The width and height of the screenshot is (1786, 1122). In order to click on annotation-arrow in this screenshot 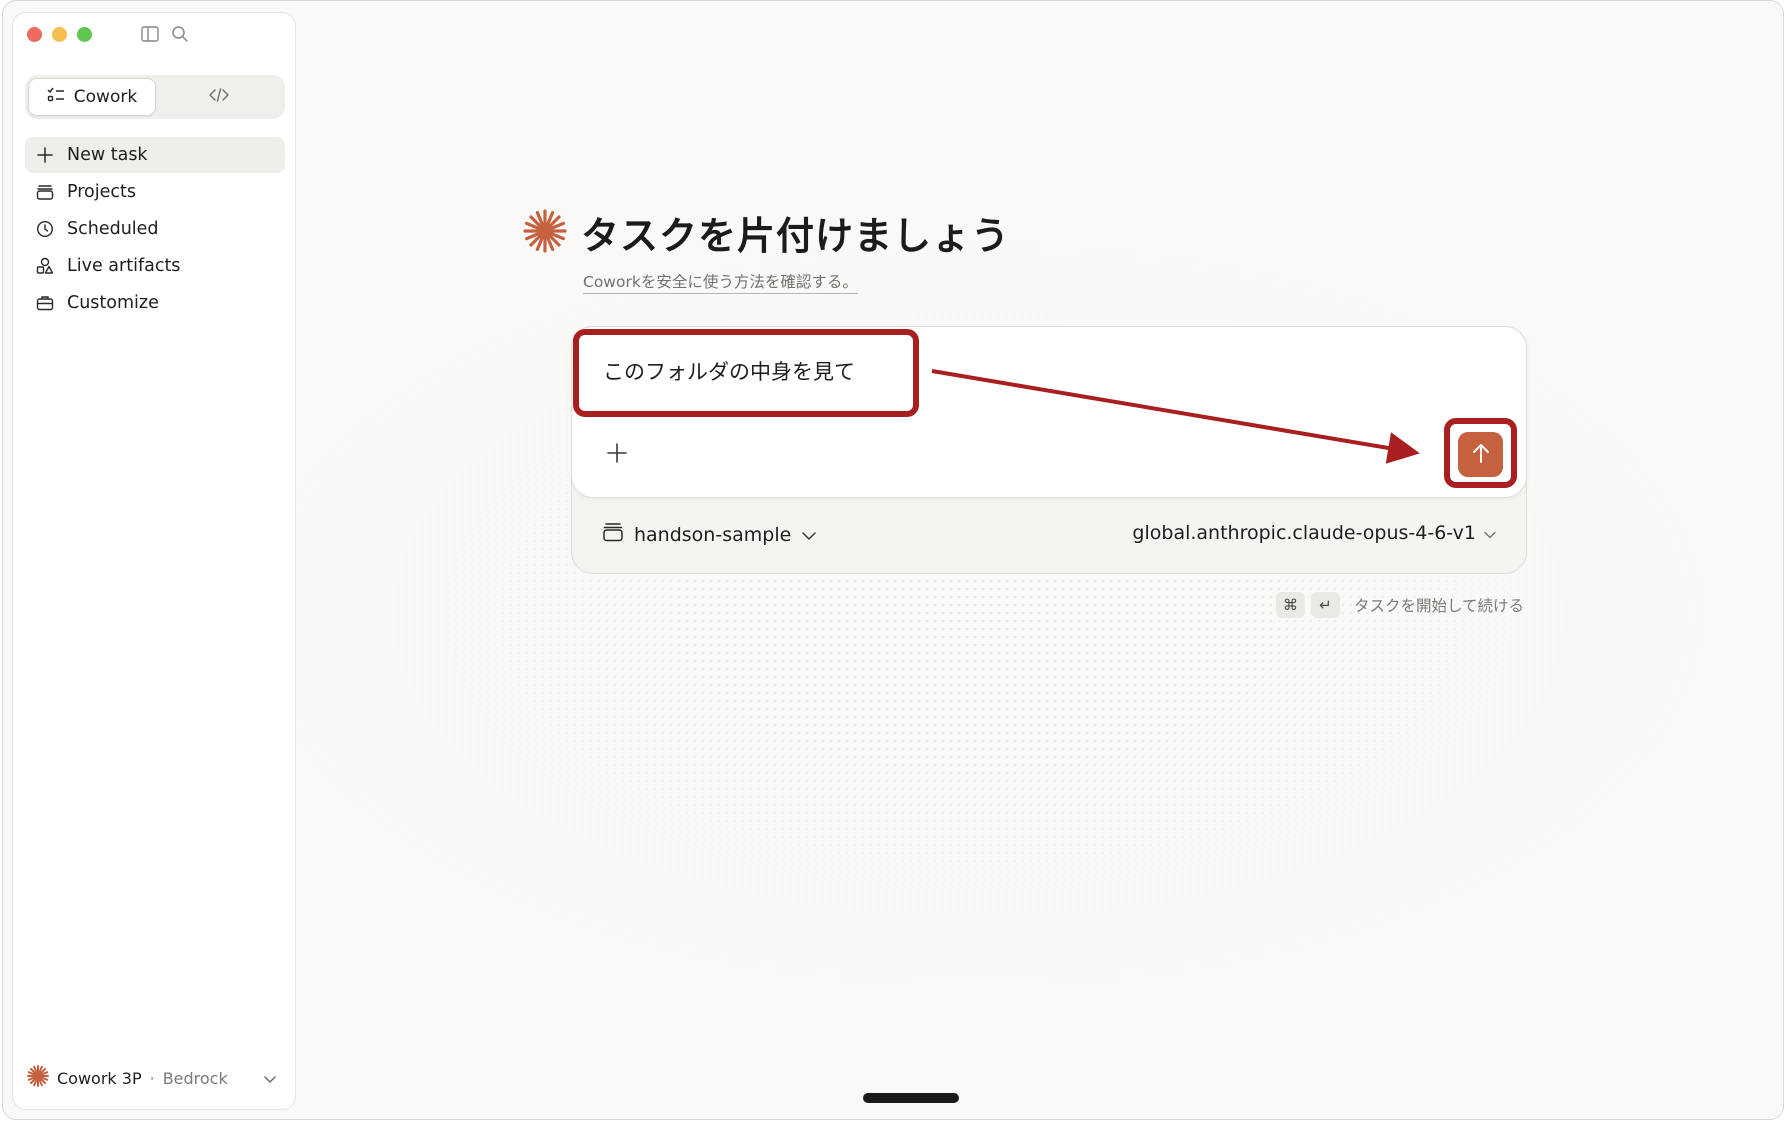, I will do `click(1175, 416)`.